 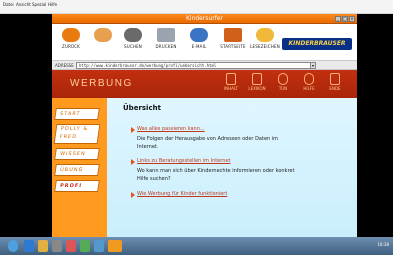 What do you see at coordinates (196, 7) in the screenshot?
I see `host-menubar: Datei Ansicht Spezial Hilfe` at bounding box center [196, 7].